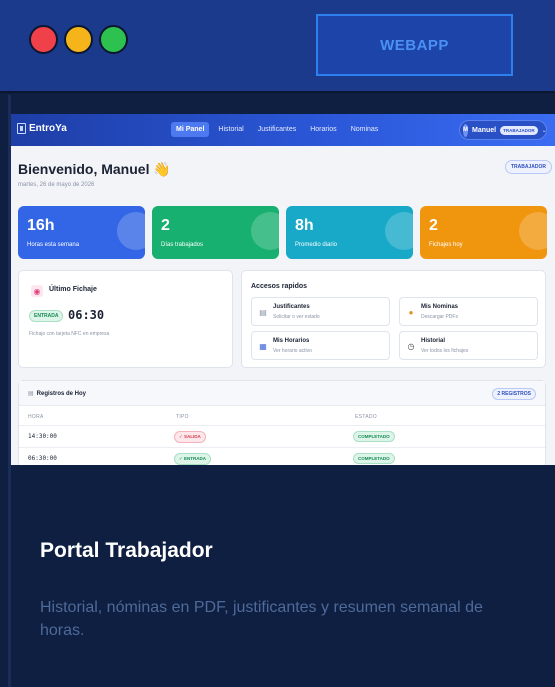 This screenshot has width=555, height=687. Describe the element at coordinates (440, 307) in the screenshot. I see `quick-access-title: Mis Nominas` at that location.